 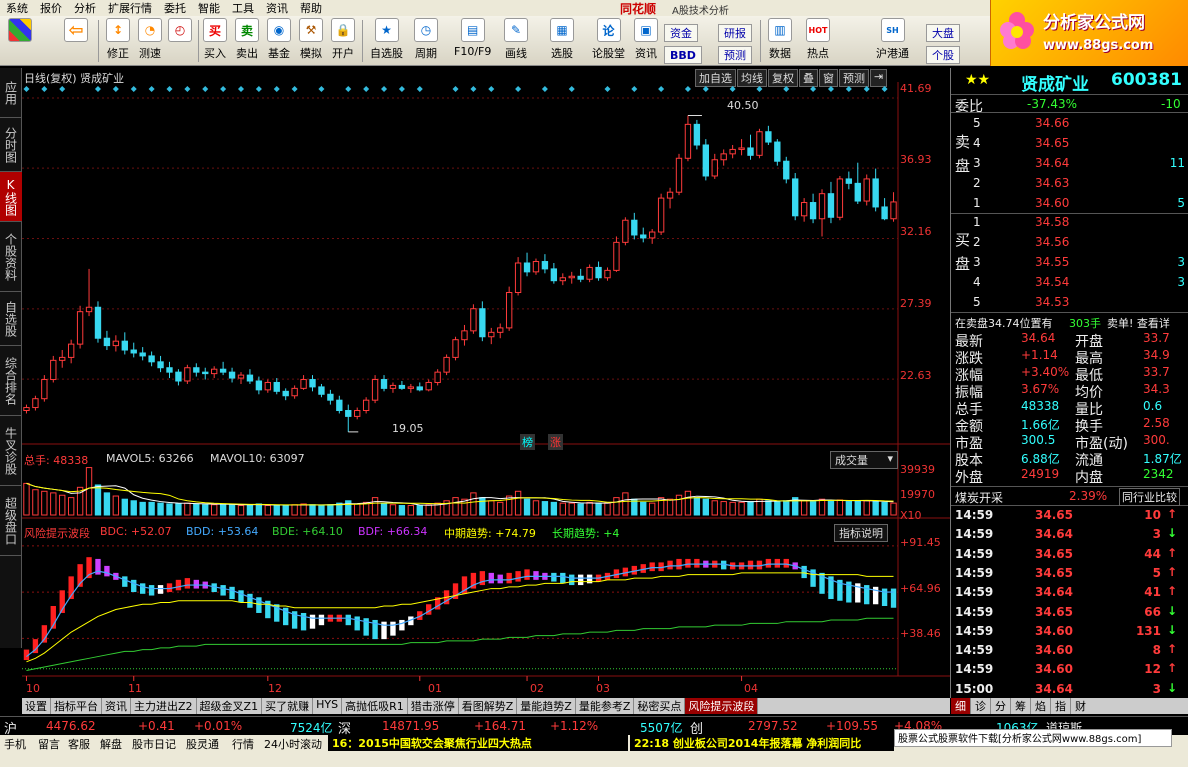 What do you see at coordinates (943, 33) in the screenshot?
I see `market-dropdown: 大盘` at bounding box center [943, 33].